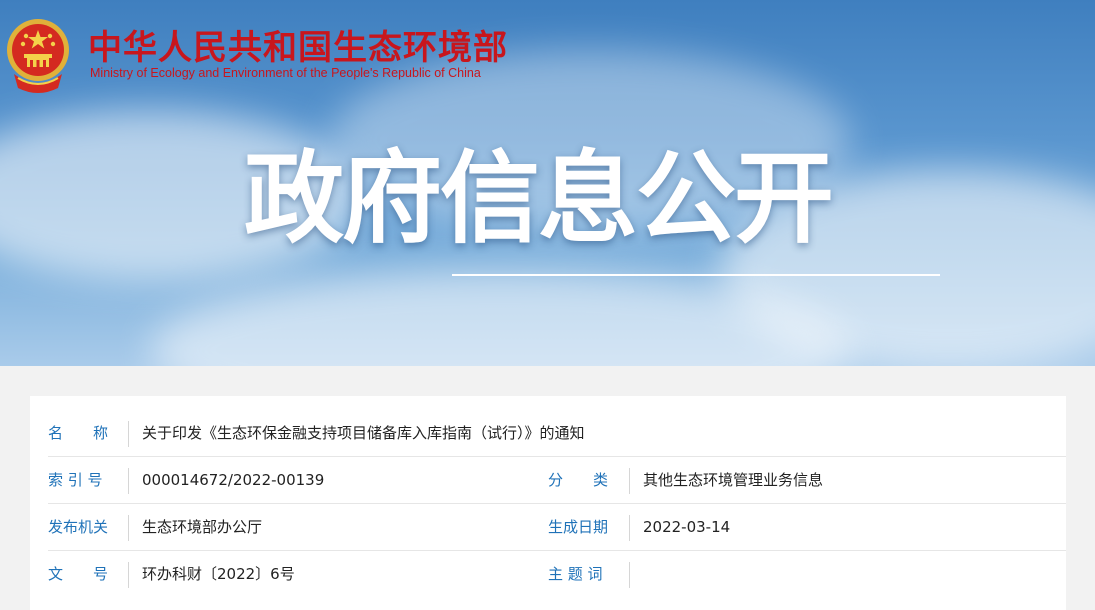 This screenshot has width=1095, height=610. What do you see at coordinates (578, 527) in the screenshot?
I see `info-label: 生成日期` at bounding box center [578, 527].